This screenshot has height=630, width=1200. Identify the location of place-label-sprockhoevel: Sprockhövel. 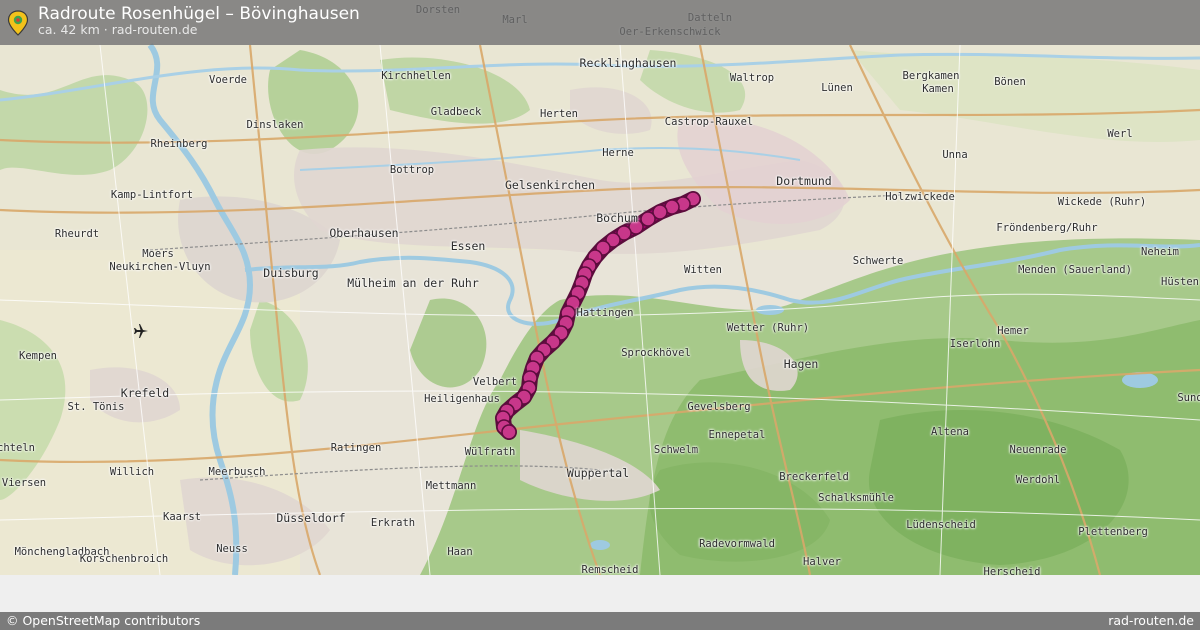
(656, 353).